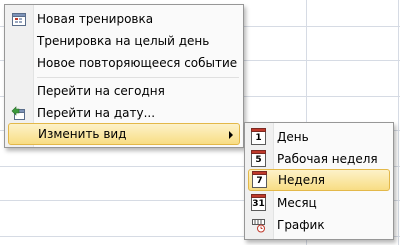  I want to click on goto-date-icon, so click(18, 113).